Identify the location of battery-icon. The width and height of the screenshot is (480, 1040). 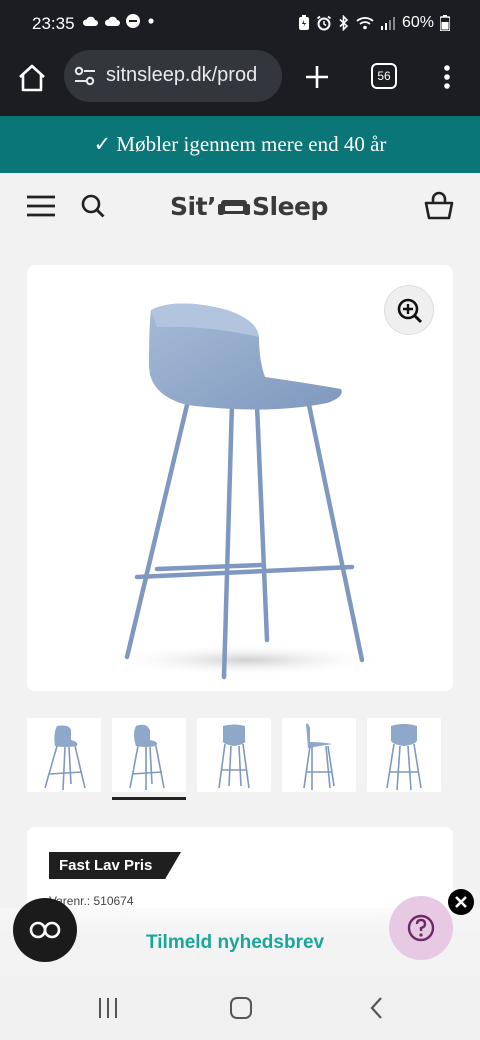
(445, 23).